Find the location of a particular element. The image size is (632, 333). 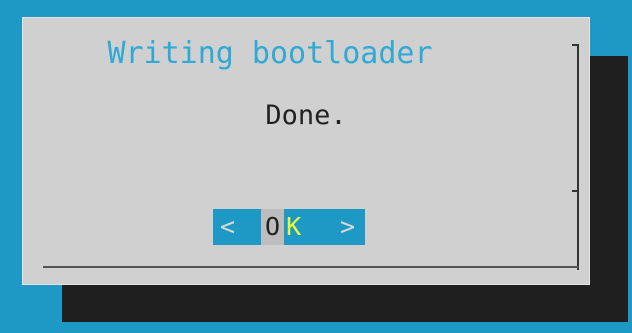

dialog-right-border-tick-top is located at coordinates (575, 45).